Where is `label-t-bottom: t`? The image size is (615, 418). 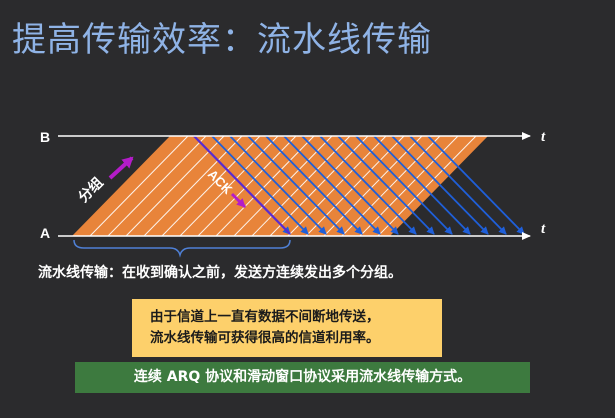
label-t-bottom: t is located at coordinates (543, 229).